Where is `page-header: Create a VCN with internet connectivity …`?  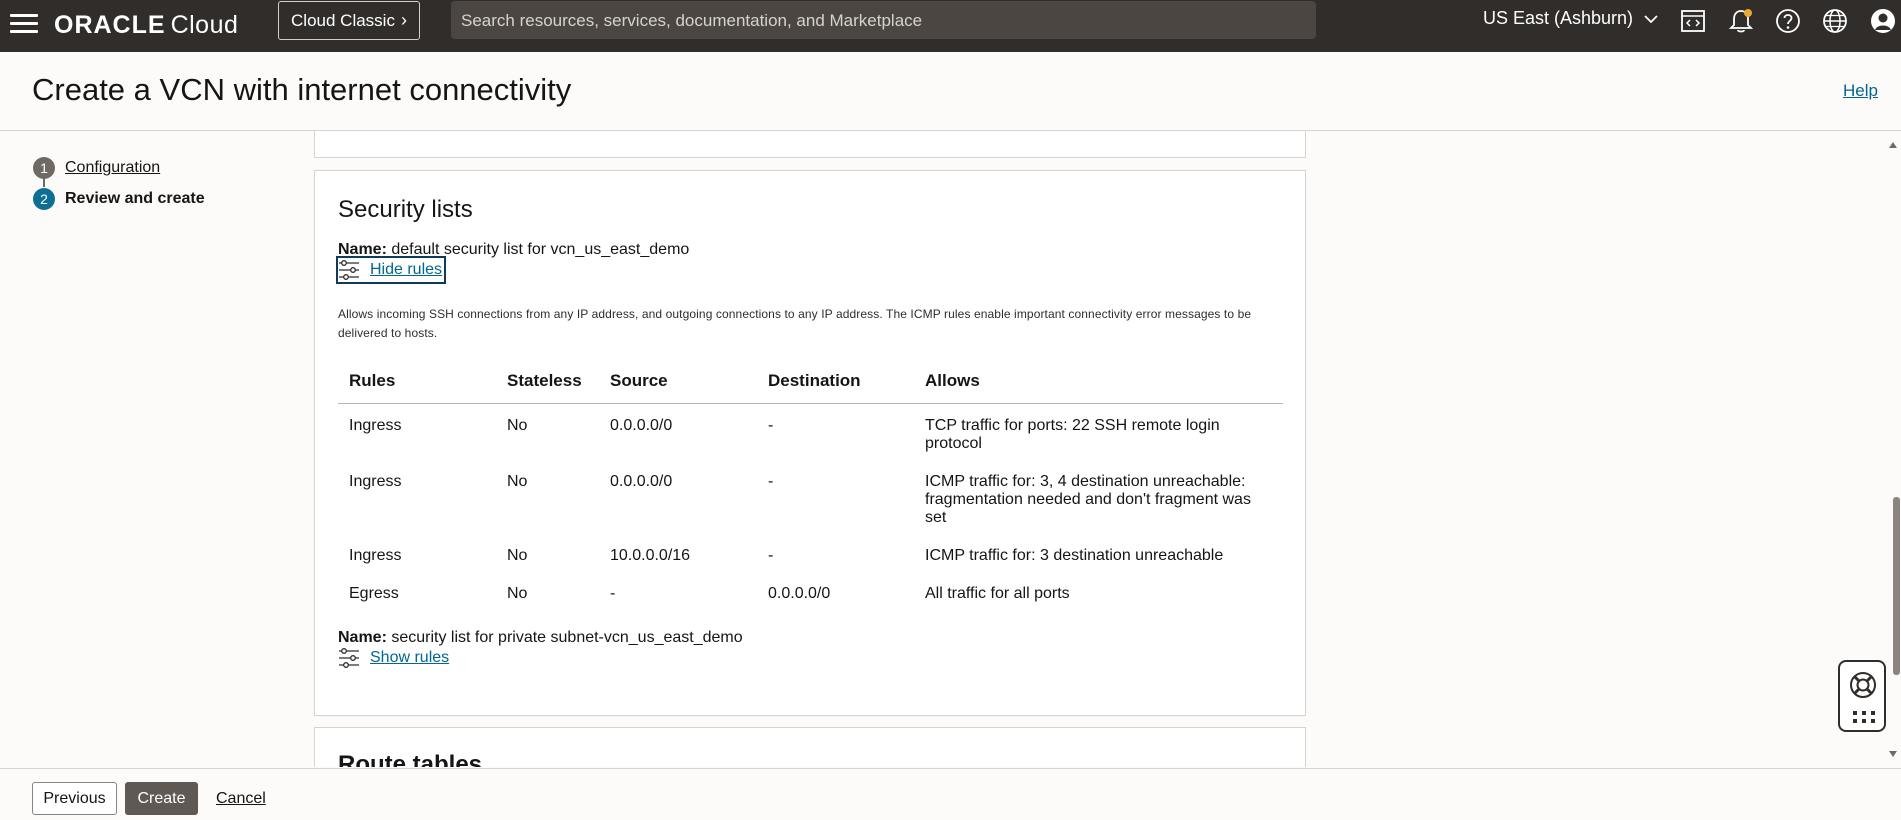
page-header: Create a VCN with internet connectivity … is located at coordinates (950, 91).